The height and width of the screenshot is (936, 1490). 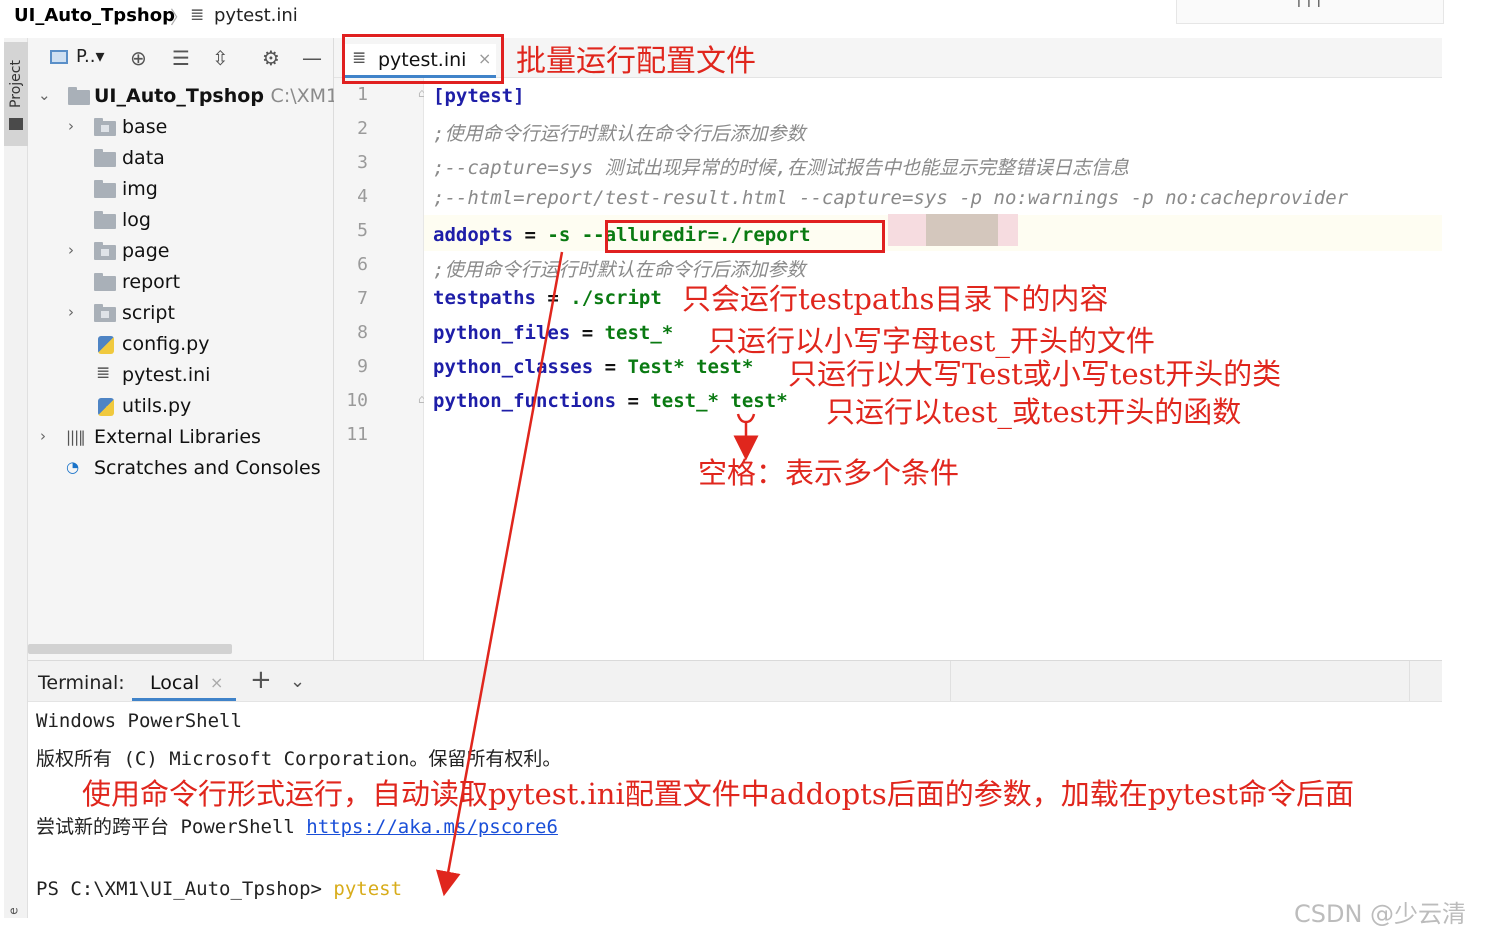 What do you see at coordinates (746, 418) in the screenshot?
I see `brace-space` at bounding box center [746, 418].